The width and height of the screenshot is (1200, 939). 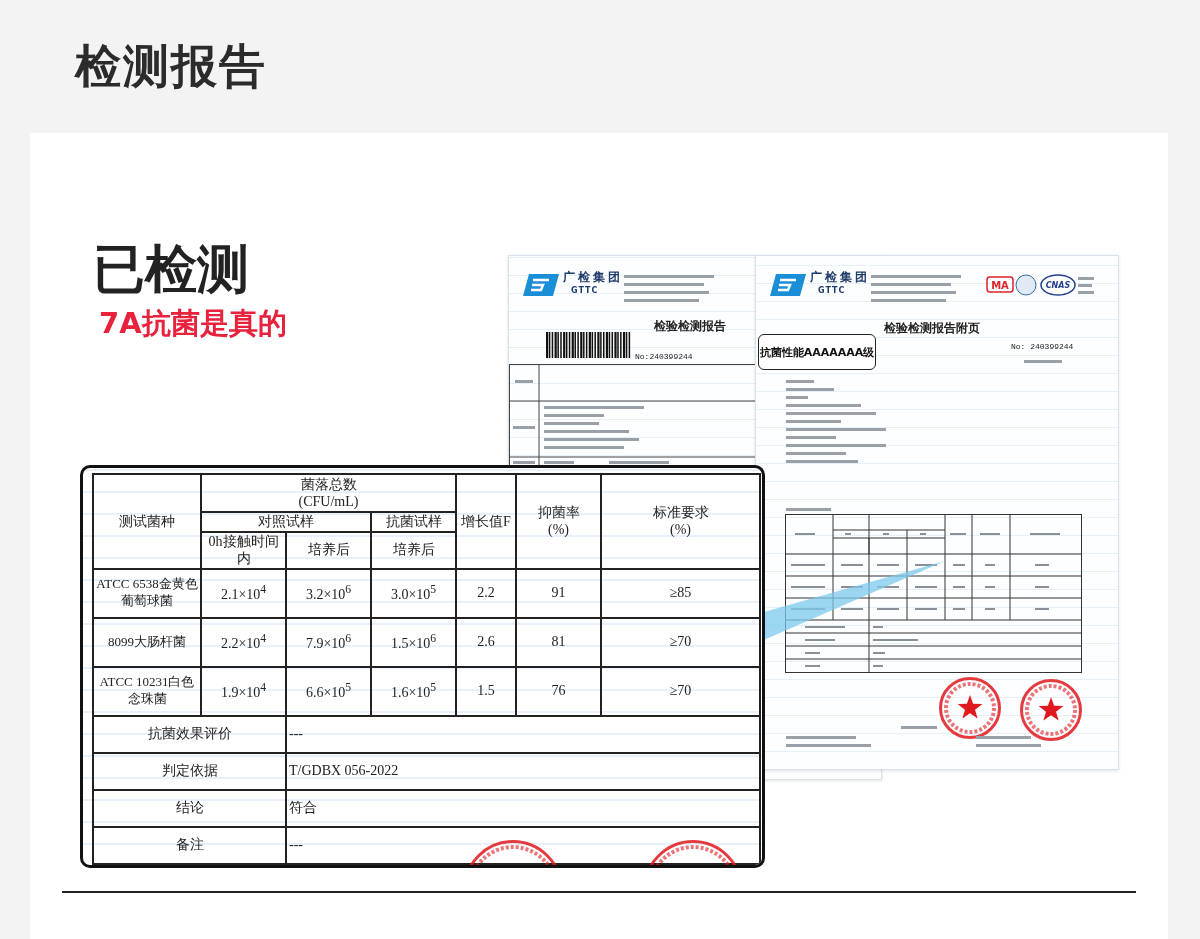 What do you see at coordinates (558, 691) in the screenshot?
I see `table-cell: 76` at bounding box center [558, 691].